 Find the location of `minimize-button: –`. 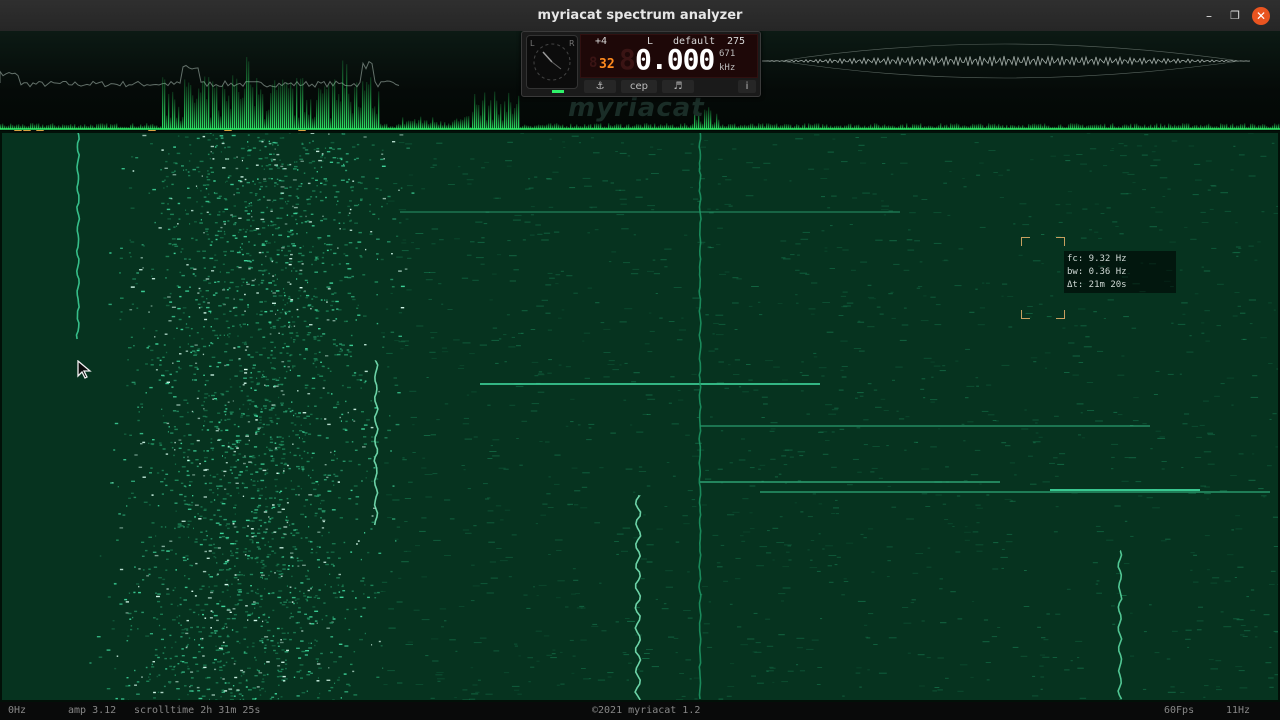

minimize-button: – is located at coordinates (1209, 16).